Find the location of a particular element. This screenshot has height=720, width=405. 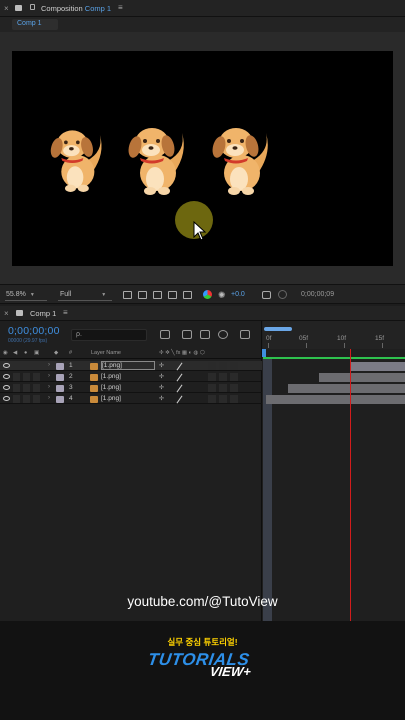

layer-name-header: Layer Name is located at coordinates (106, 353).